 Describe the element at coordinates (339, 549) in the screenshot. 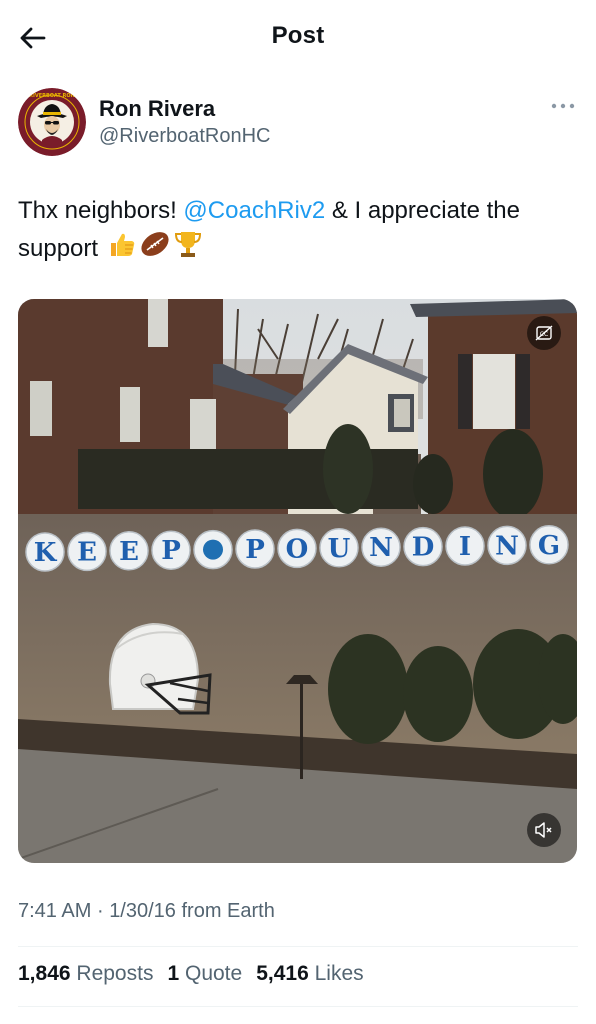

I see `sign-letter: U` at that location.